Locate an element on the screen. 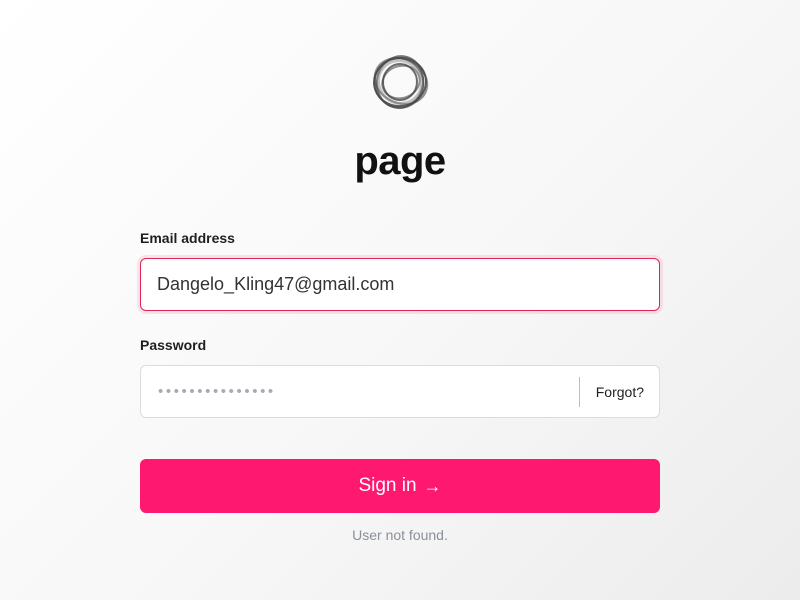 The image size is (800, 600). email-field-box is located at coordinates (400, 284).